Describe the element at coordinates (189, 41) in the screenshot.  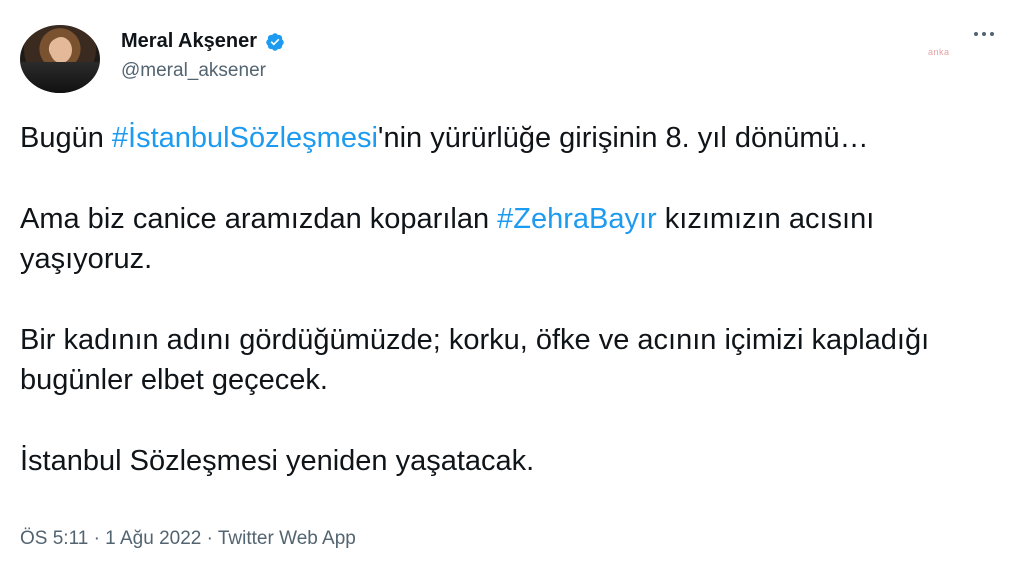
I see `author-display-name: Meral Akşener` at that location.